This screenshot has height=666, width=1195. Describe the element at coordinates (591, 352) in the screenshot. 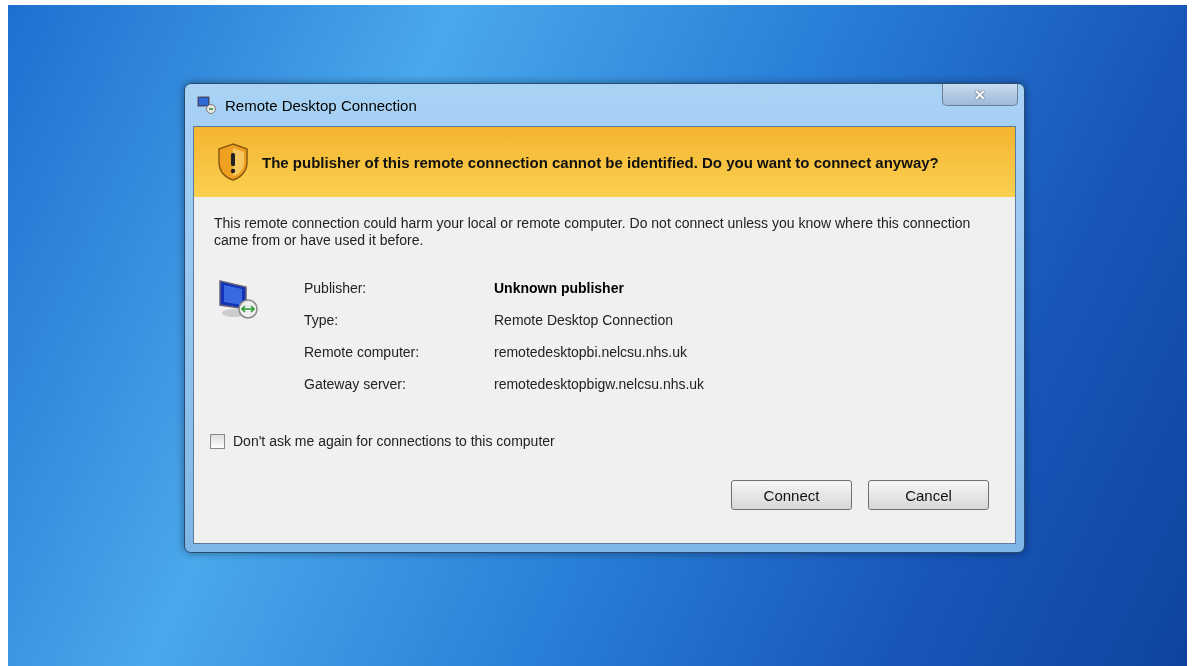

I see `field-value: remotedesktopbi.nelcsu.nhs.uk` at that location.